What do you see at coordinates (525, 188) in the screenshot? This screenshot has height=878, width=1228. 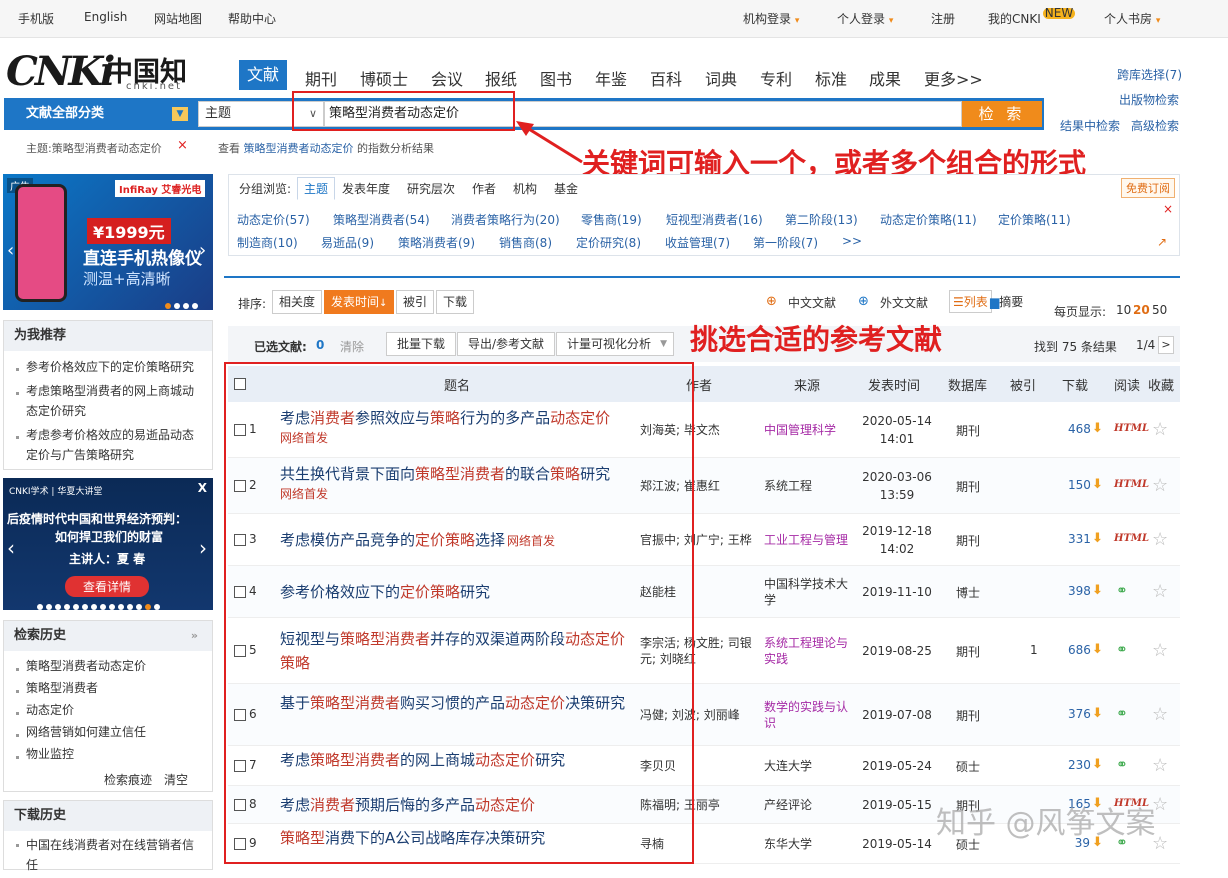 I see `group-tab-org: 机构` at bounding box center [525, 188].